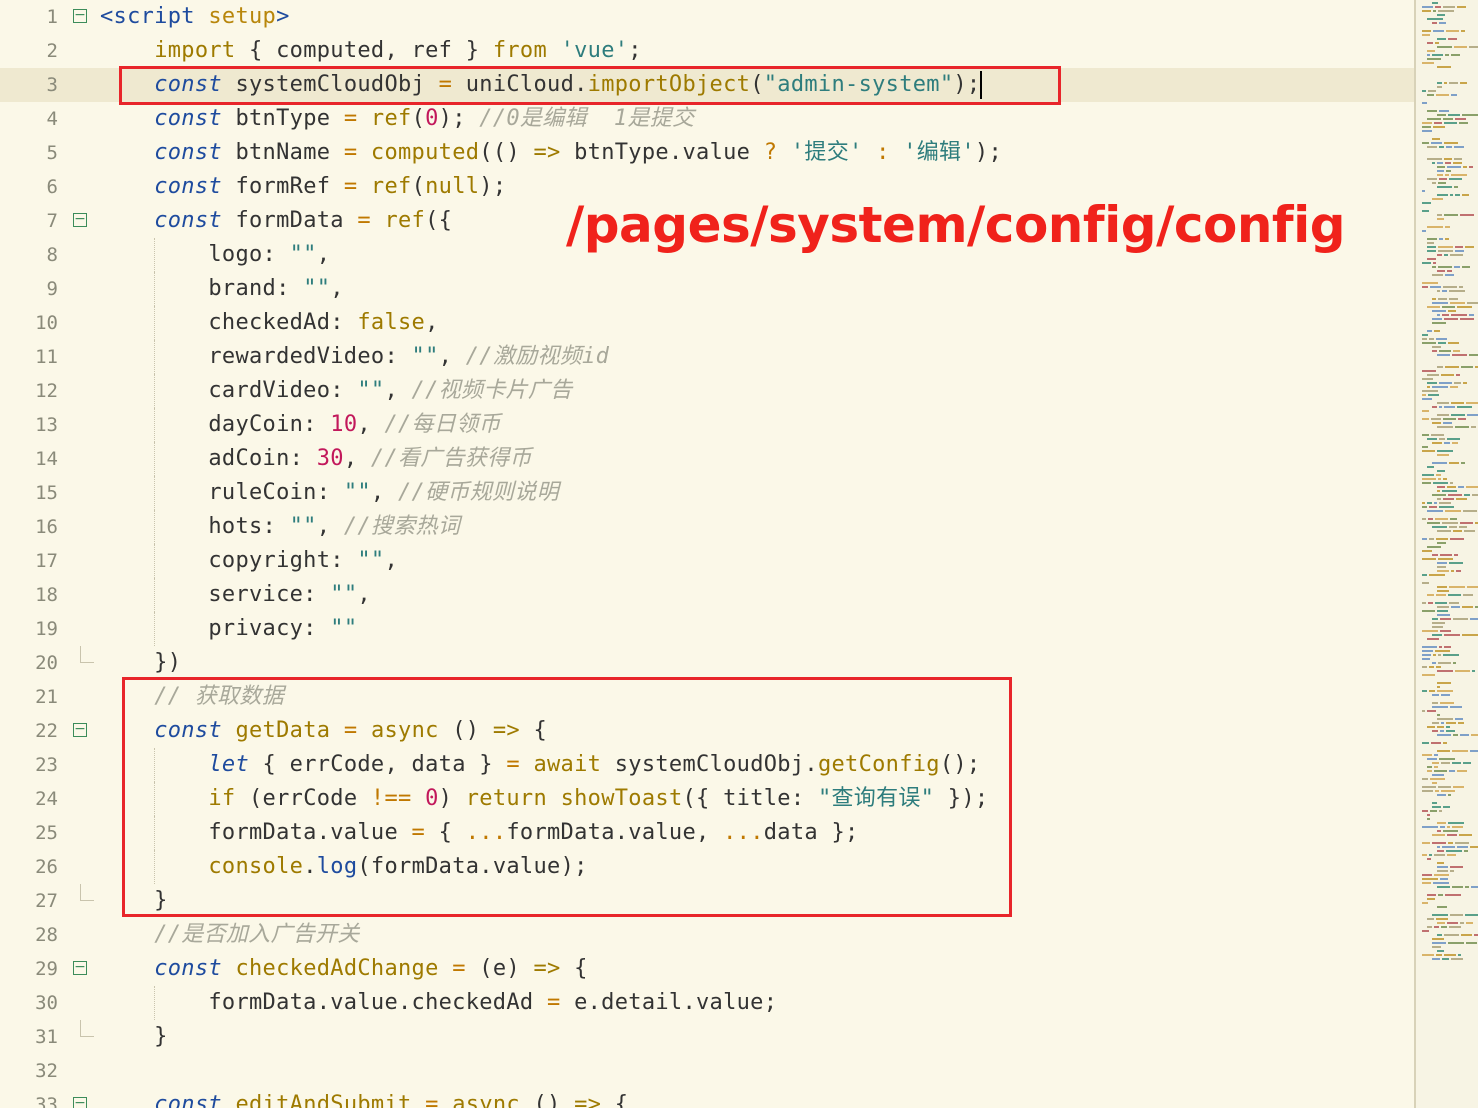 Image resolution: width=1478 pixels, height=1108 pixels. Describe the element at coordinates (215, 255) in the screenshot. I see `code-text: logo: "",` at that location.